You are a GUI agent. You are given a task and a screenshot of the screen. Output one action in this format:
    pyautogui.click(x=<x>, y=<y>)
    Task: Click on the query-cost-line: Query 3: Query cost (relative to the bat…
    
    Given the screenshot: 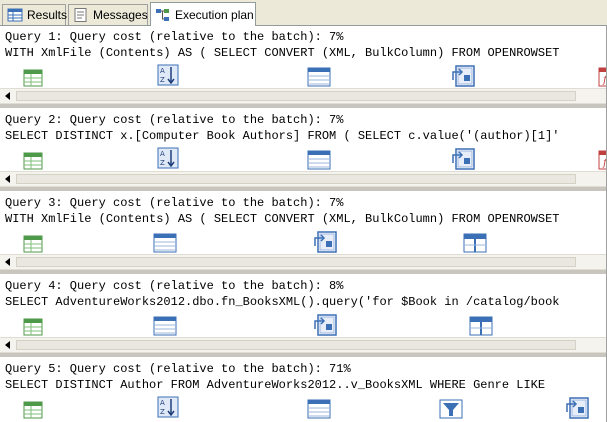 What is the action you would take?
    pyautogui.click(x=174, y=203)
    